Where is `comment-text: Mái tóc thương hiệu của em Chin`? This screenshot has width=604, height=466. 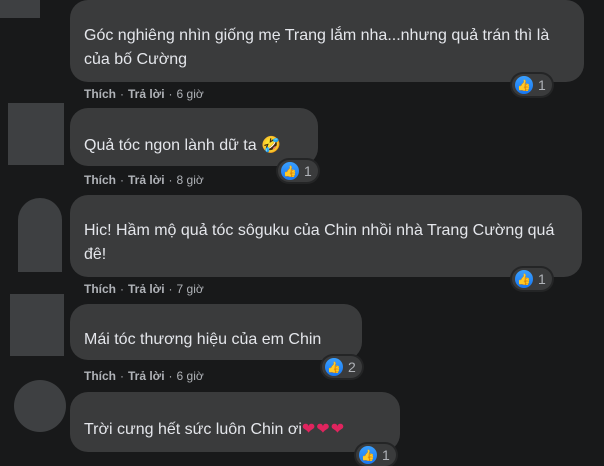 comment-text: Mái tóc thương hiệu của em Chin is located at coordinates (203, 339).